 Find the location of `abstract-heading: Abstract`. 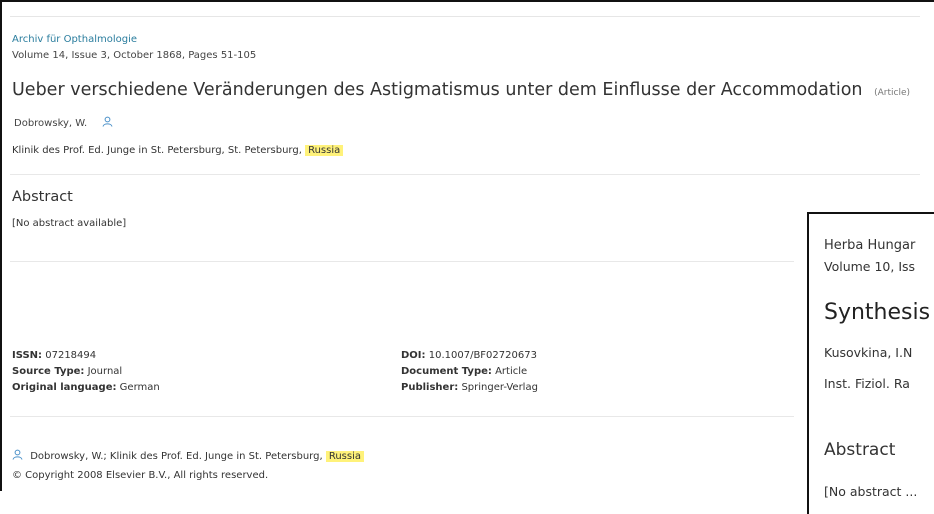

abstract-heading: Abstract is located at coordinates (42, 197).